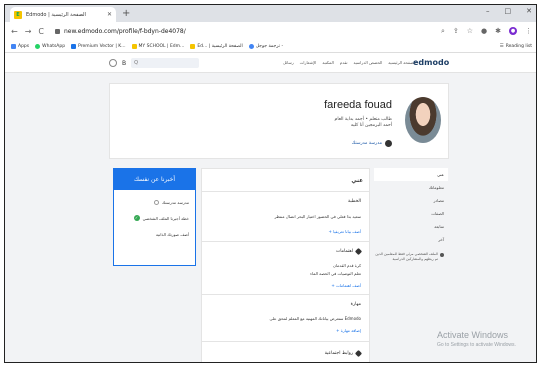  What do you see at coordinates (113, 63) in the screenshot?
I see `user-menu-icon` at bounding box center [113, 63].